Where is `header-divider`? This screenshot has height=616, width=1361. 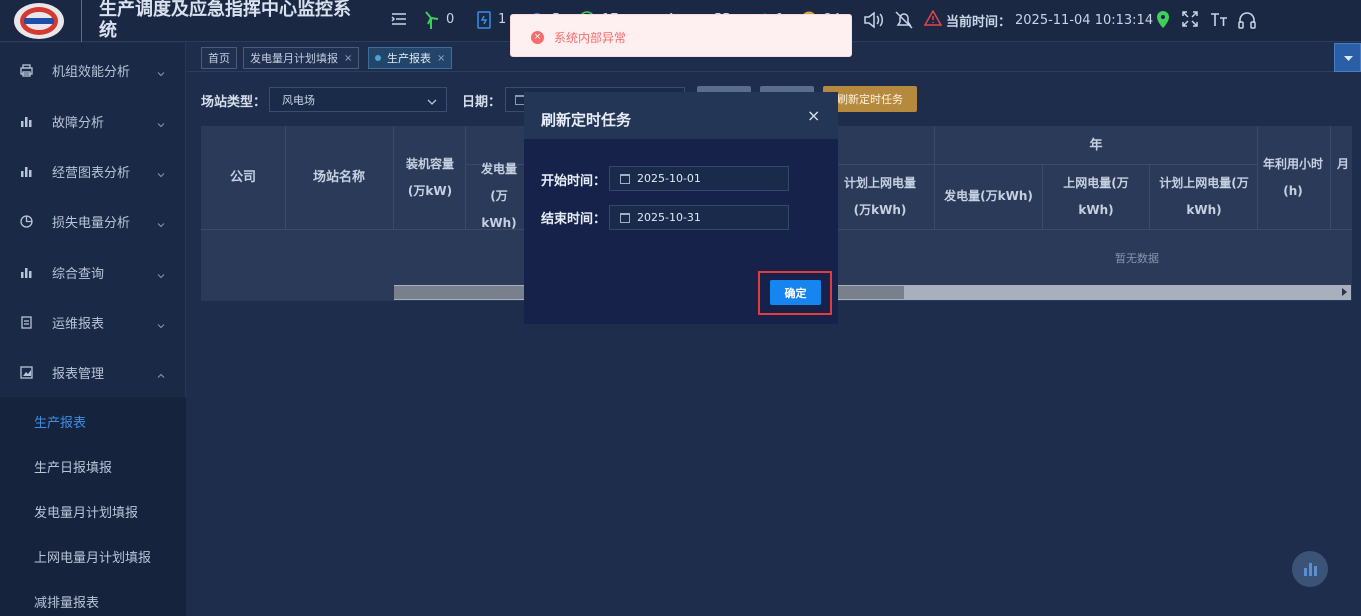
header-divider is located at coordinates (81, 21).